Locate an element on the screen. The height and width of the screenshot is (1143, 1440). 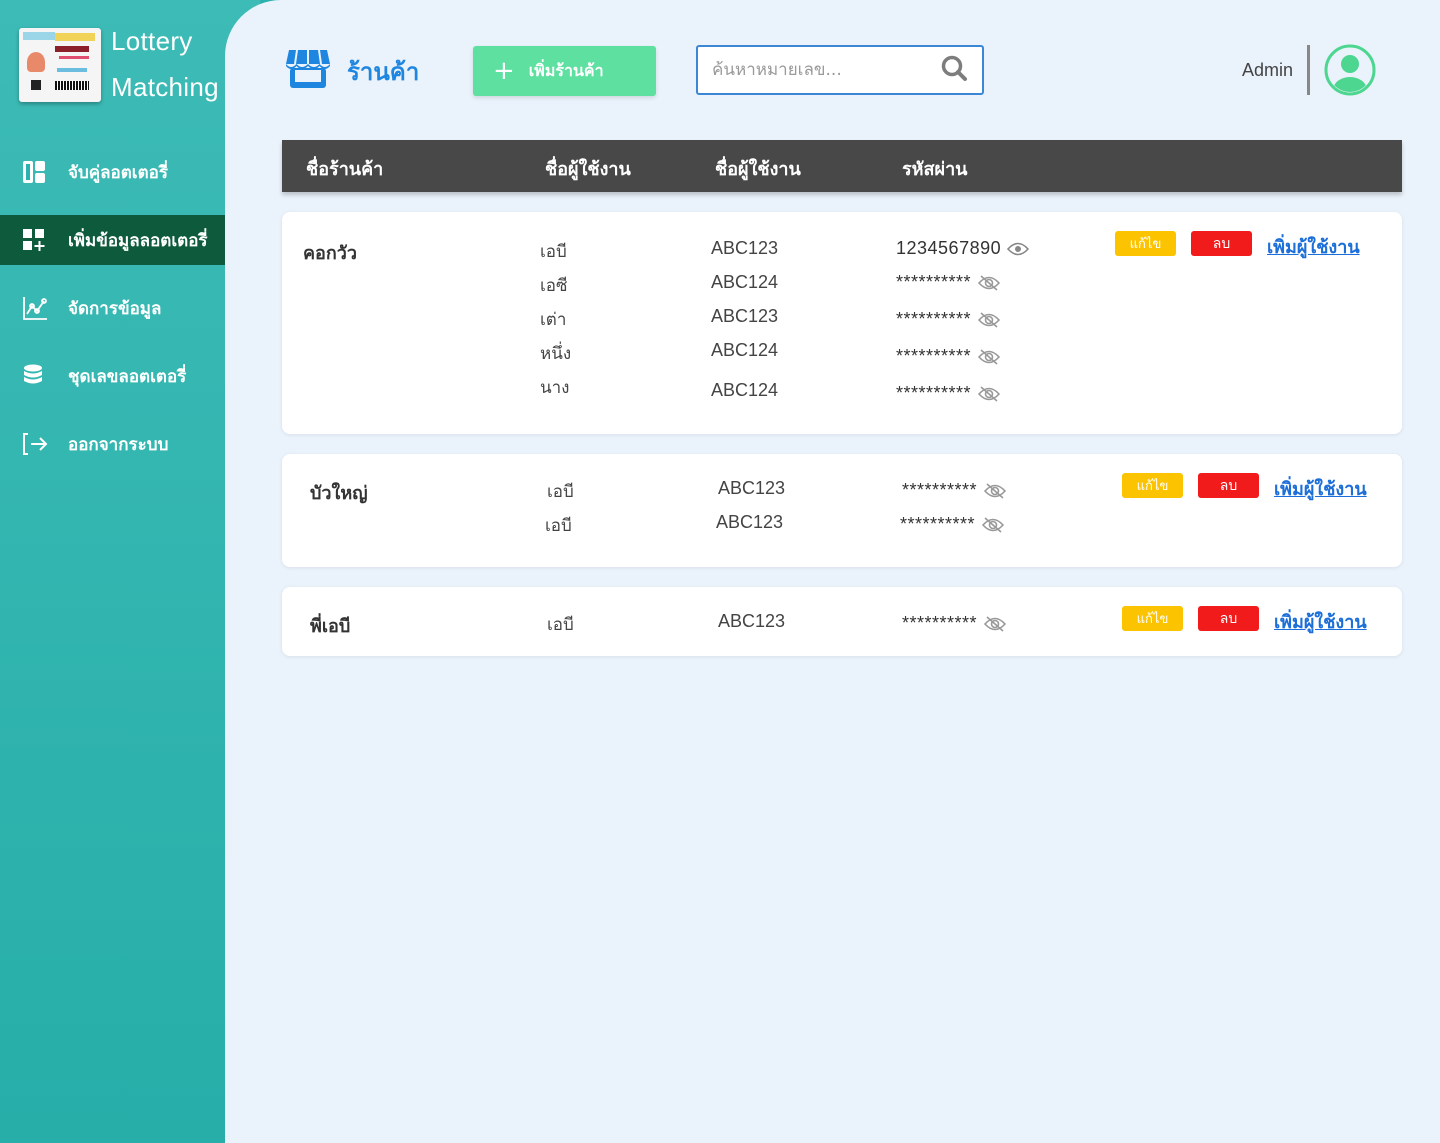
eye-icon is located at coordinates (1018, 249).